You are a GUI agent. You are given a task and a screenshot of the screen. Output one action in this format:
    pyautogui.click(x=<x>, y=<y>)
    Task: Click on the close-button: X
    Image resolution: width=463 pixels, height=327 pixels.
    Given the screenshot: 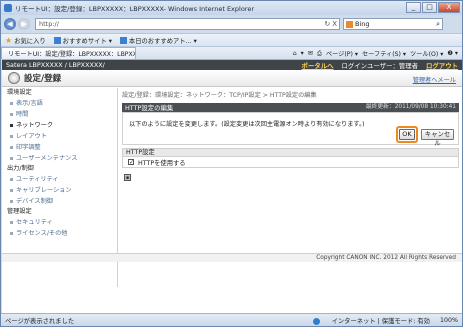 What is the action you would take?
    pyautogui.click(x=449, y=7)
    